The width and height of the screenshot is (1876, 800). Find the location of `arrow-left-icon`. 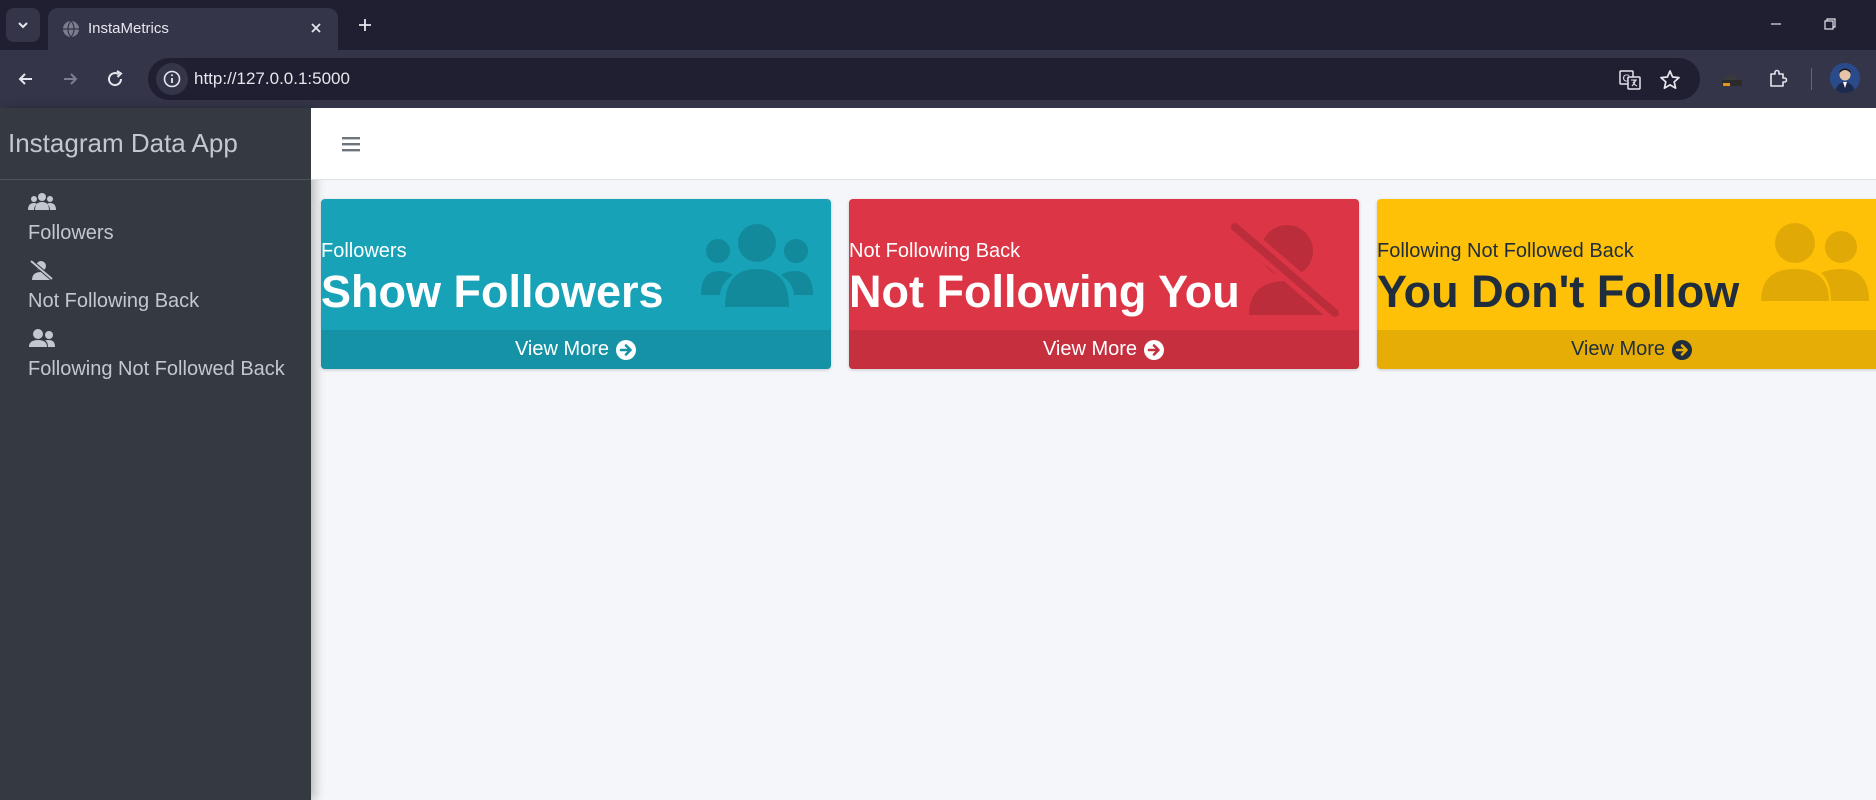

arrow-left-icon is located at coordinates (25, 79).